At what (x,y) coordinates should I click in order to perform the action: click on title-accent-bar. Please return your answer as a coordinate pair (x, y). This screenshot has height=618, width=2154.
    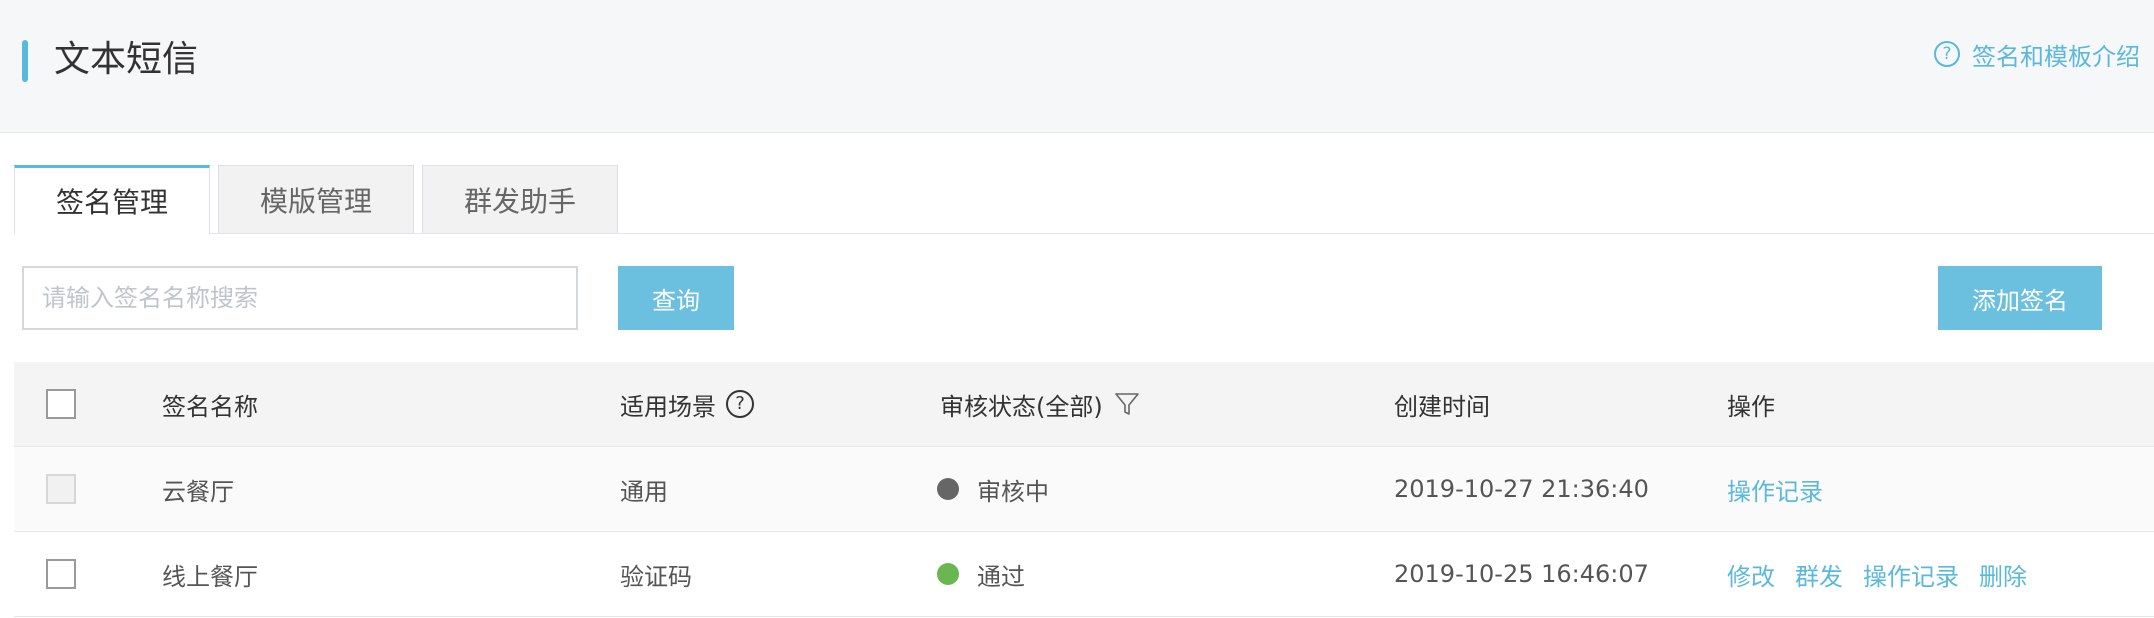
    Looking at the image, I should click on (25, 61).